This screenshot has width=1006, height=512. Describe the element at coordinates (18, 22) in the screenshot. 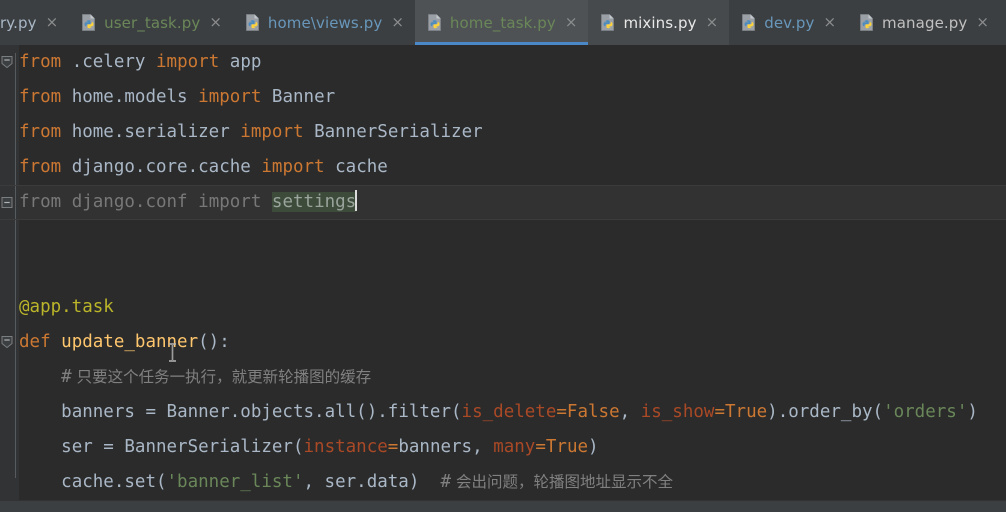

I see `editor-tab-label: ry.py` at that location.